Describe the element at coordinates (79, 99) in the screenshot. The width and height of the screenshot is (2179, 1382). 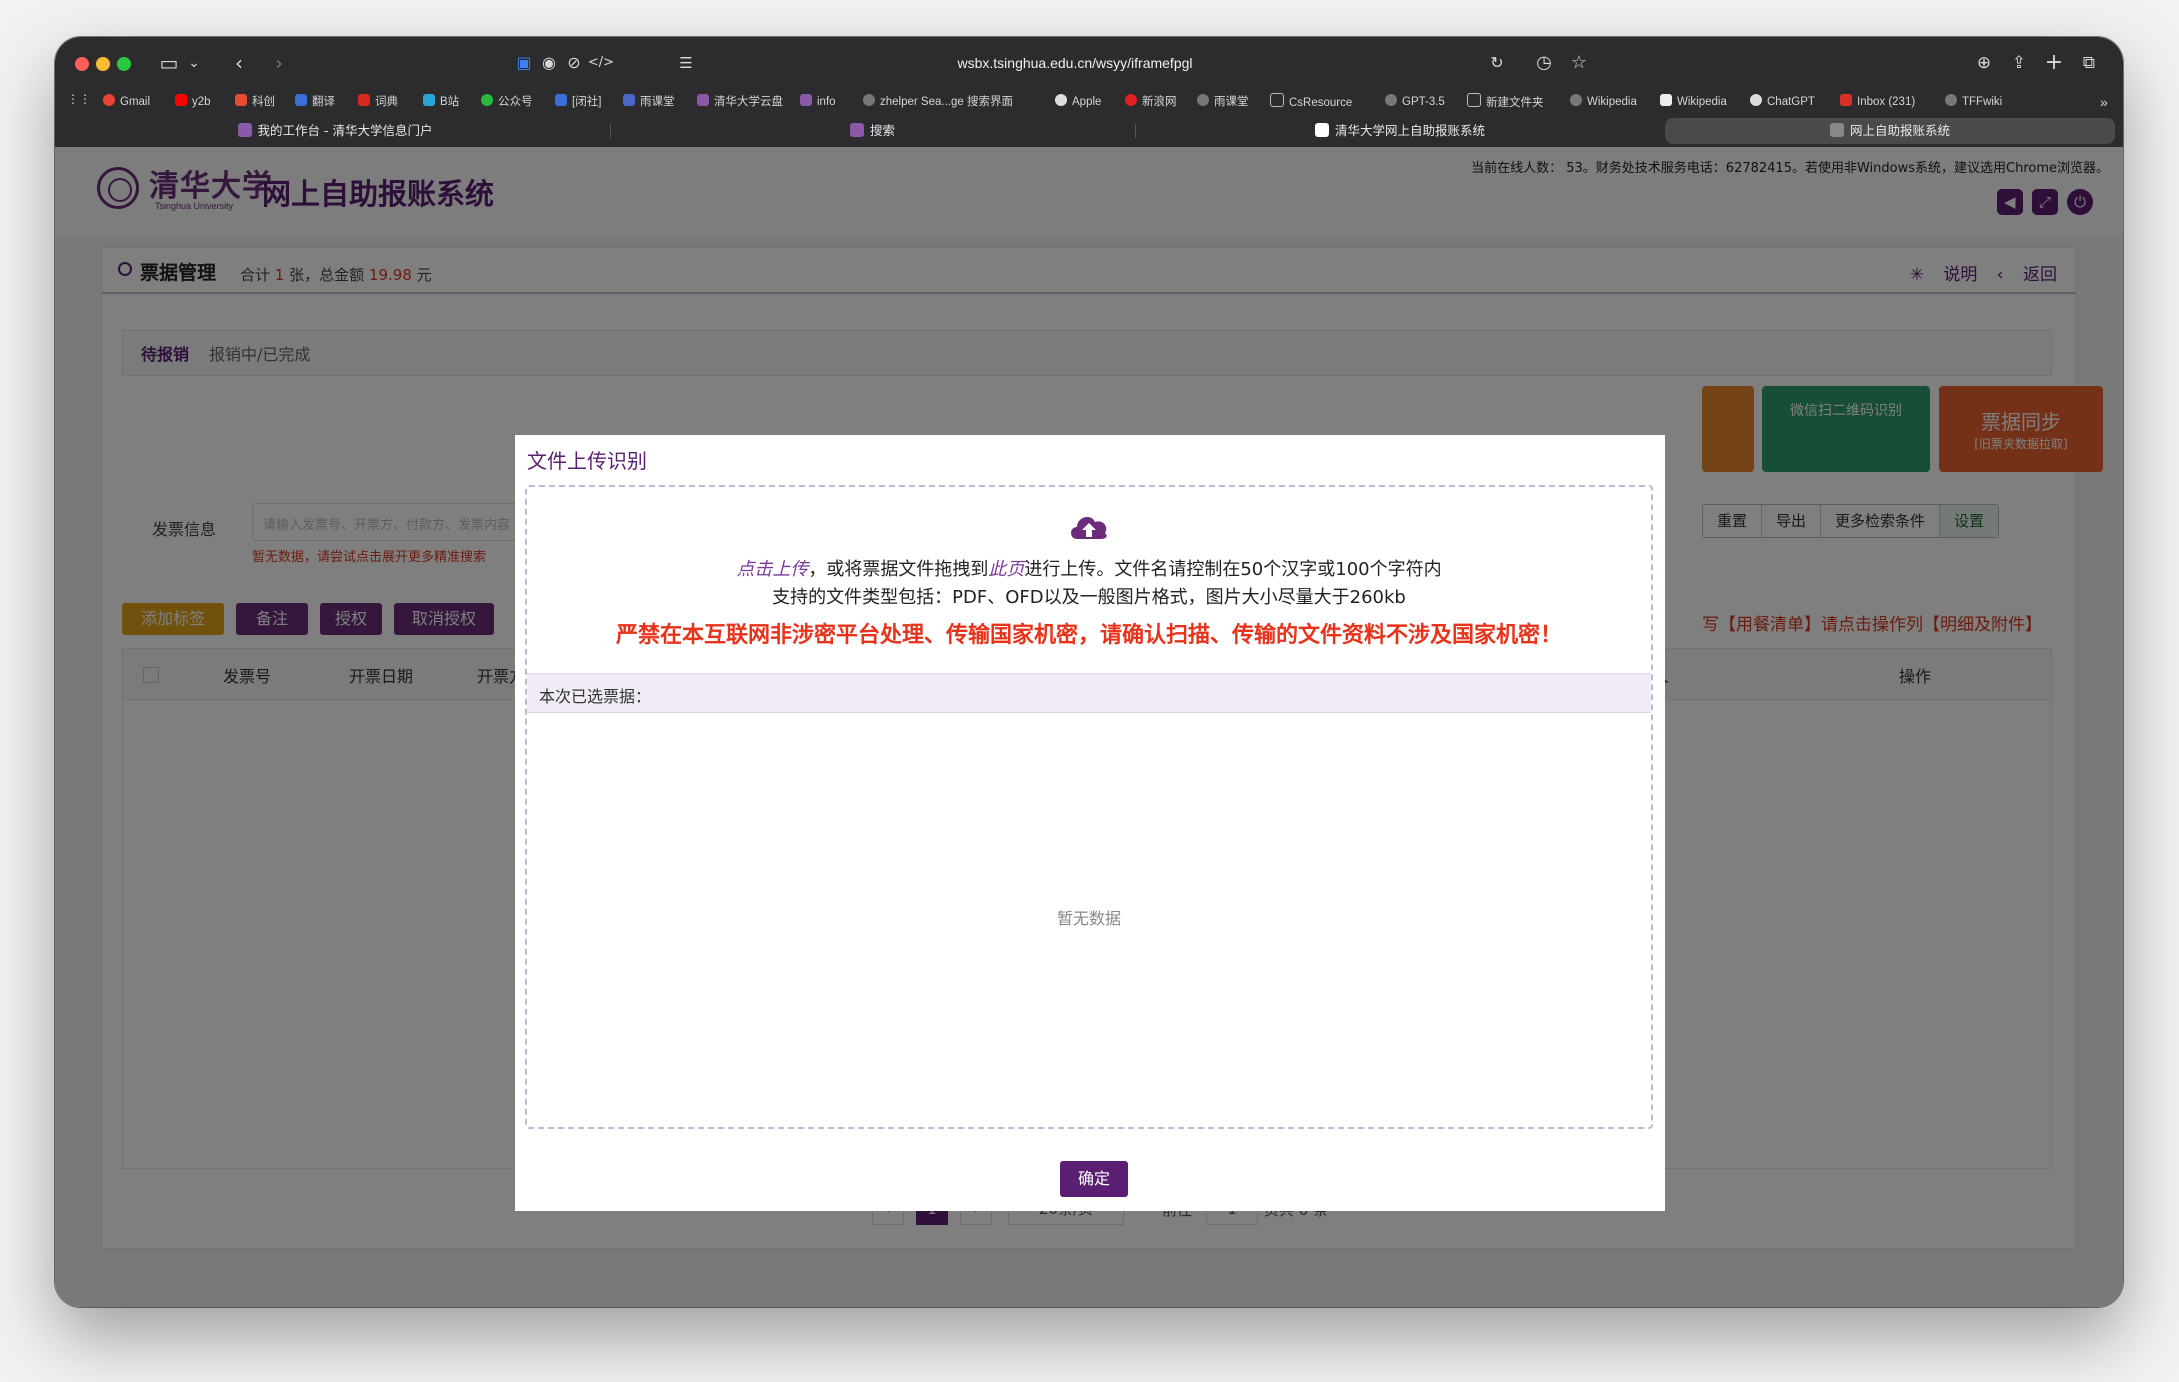
I see `apps-grid-icon: ⋮⋮` at that location.